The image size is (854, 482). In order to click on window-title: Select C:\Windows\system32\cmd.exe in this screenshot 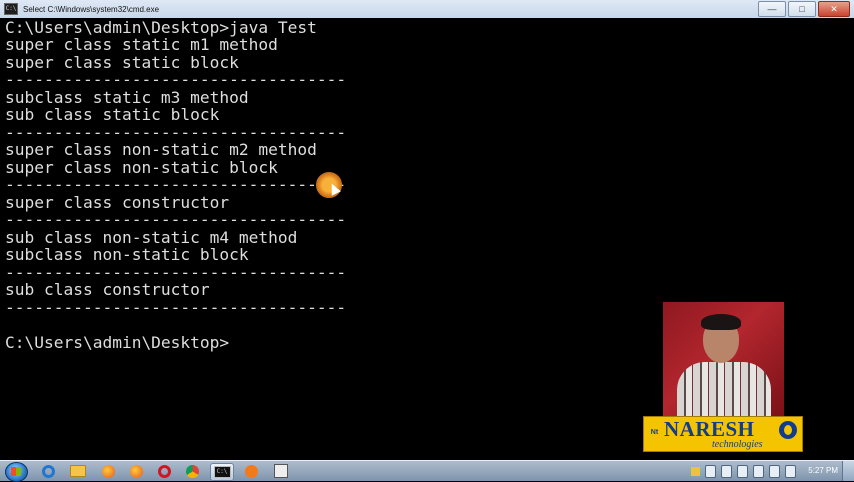, I will do `click(91, 9)`.